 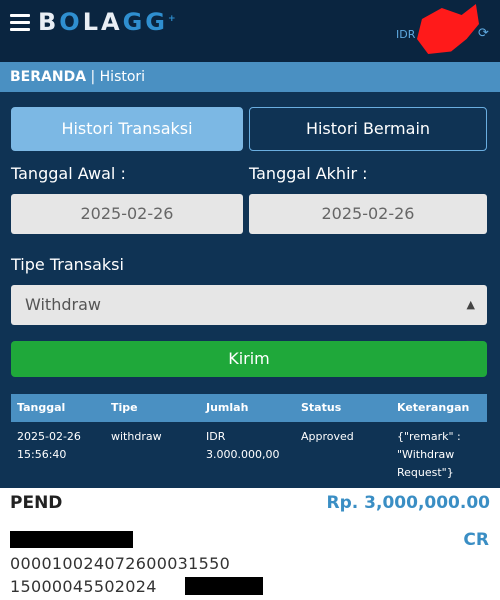 I want to click on row-amount-cell: IDR 3.000.000,00, so click(x=242, y=446).